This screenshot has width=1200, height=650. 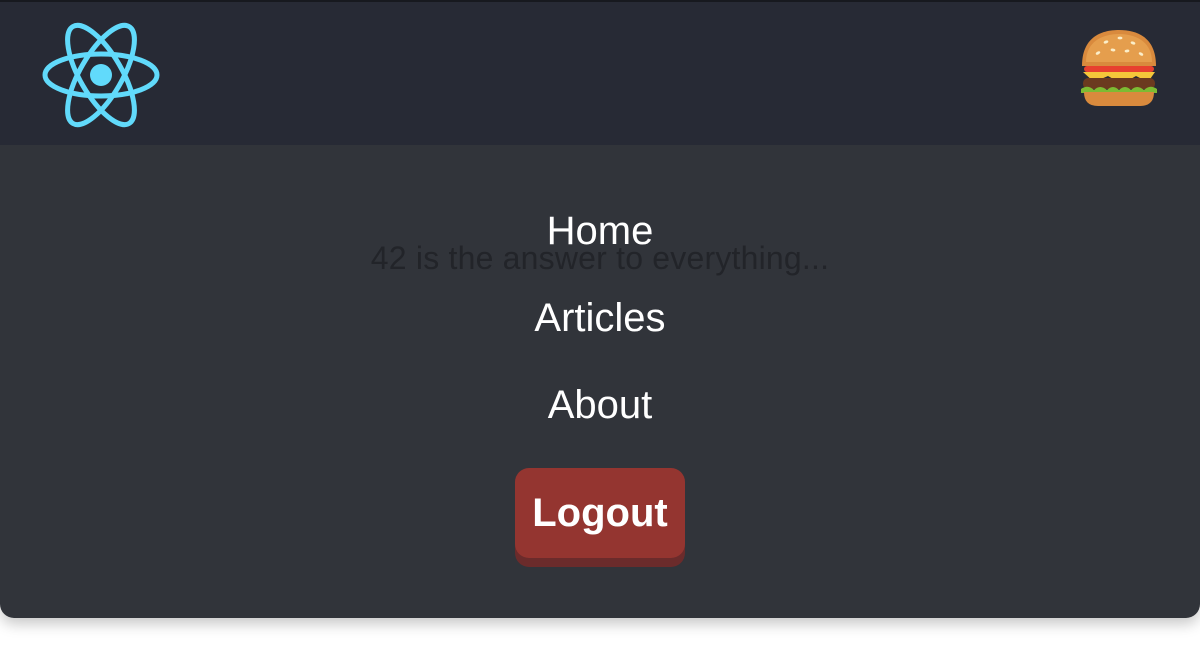 I want to click on menu-item-label: Home, so click(x=600, y=231).